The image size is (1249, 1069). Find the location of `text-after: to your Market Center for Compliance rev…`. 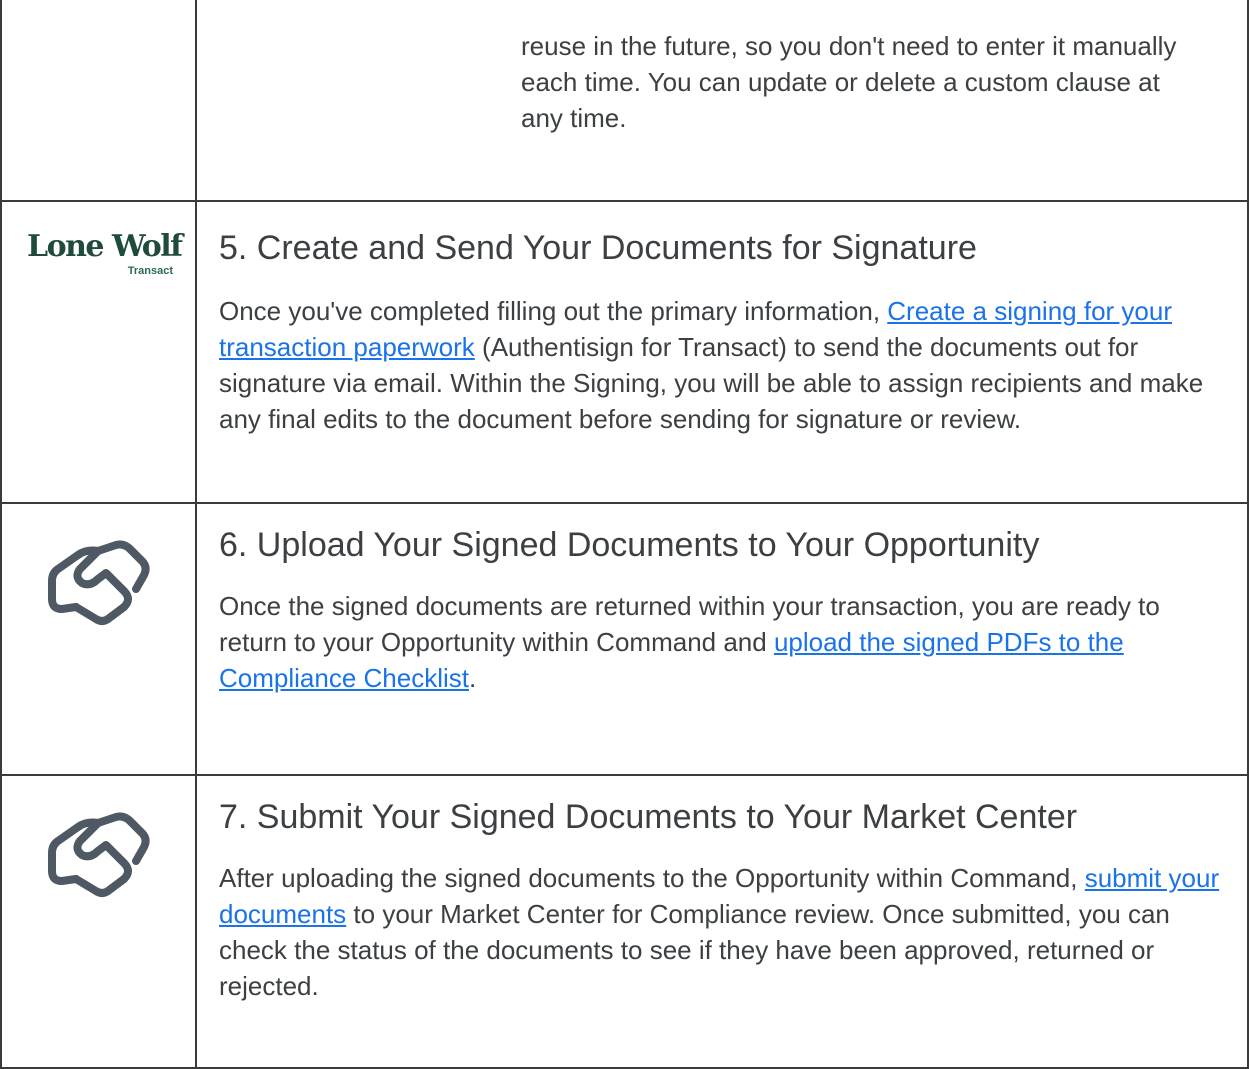

text-after: to your Market Center for Compliance rev… is located at coordinates (694, 950).